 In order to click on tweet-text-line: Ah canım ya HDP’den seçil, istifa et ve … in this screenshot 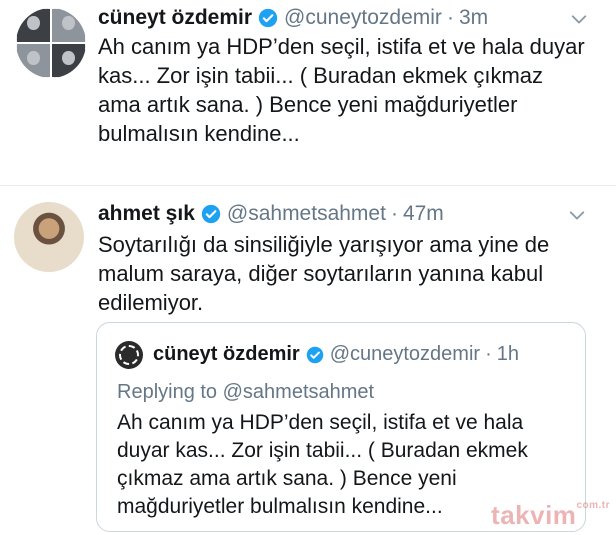, I will do `click(341, 46)`.